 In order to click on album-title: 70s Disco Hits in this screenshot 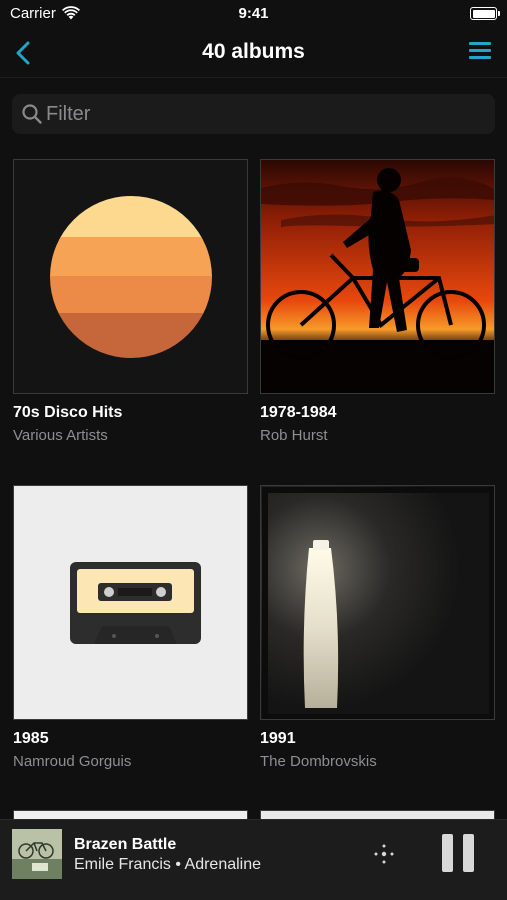, I will do `click(68, 412)`.